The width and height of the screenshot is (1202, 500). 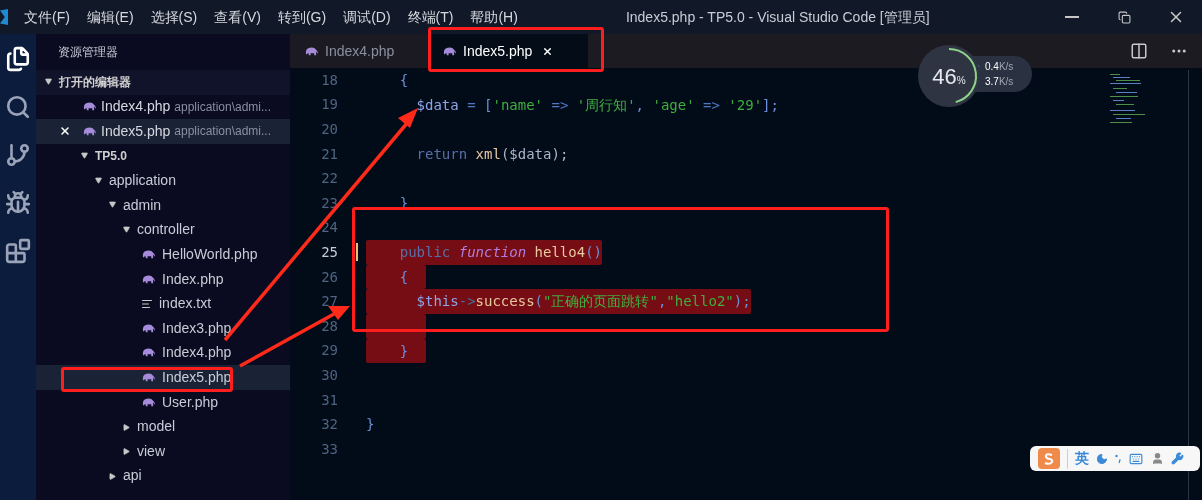 I want to click on line-number: 31, so click(x=329, y=400).